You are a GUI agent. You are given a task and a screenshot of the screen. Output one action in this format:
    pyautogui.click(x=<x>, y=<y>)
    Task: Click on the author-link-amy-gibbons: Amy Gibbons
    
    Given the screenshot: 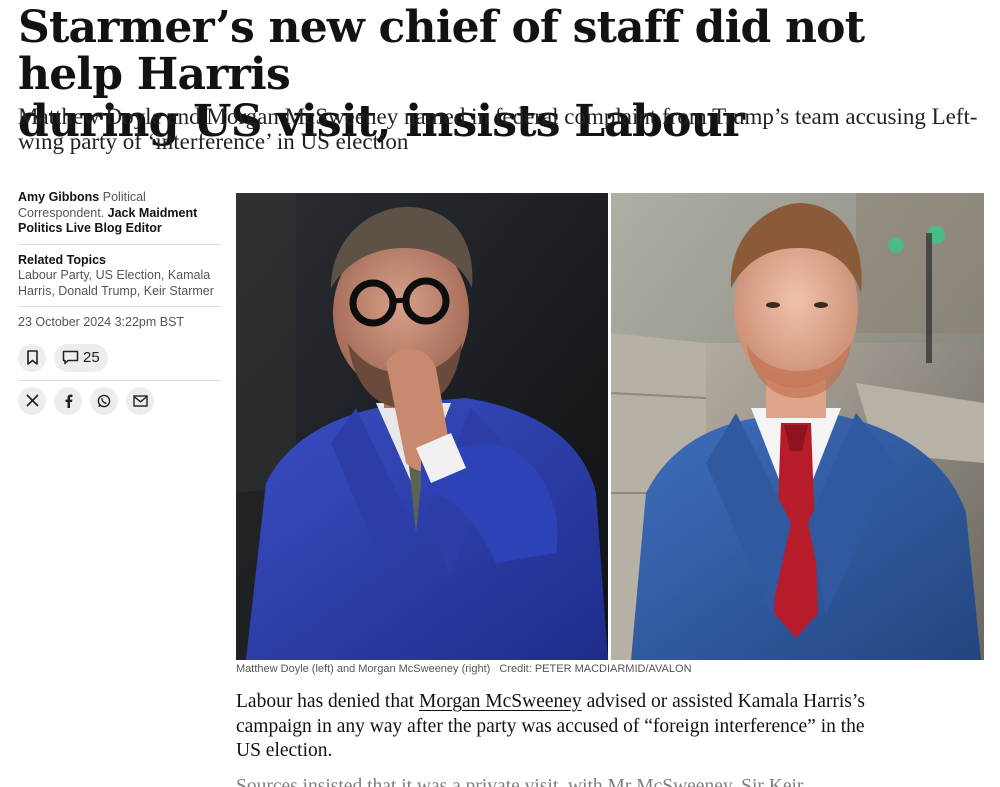 What is the action you would take?
    pyautogui.click(x=58, y=197)
    